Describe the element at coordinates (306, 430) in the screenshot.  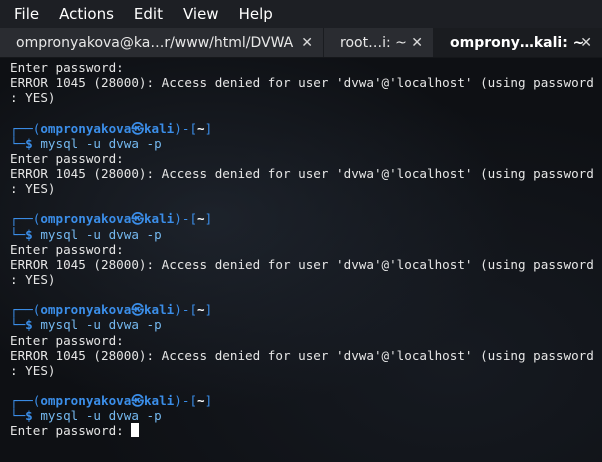
I see `active-input-line: Enter password:` at that location.